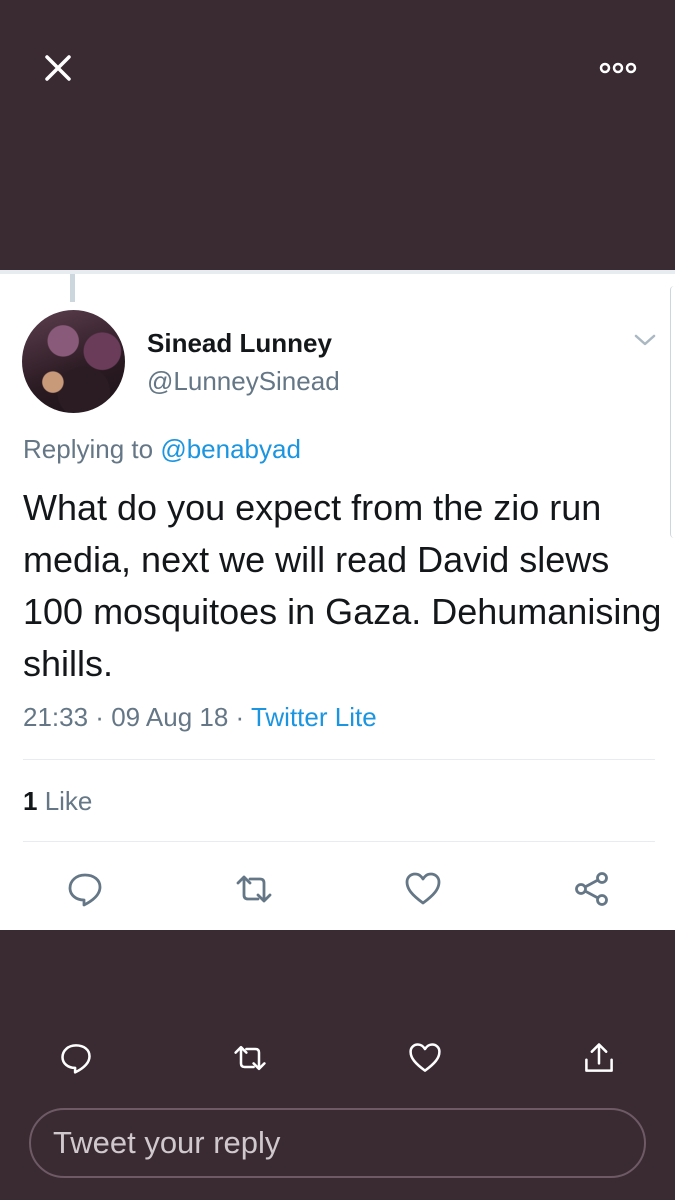  I want to click on more-options-icon, so click(618, 68).